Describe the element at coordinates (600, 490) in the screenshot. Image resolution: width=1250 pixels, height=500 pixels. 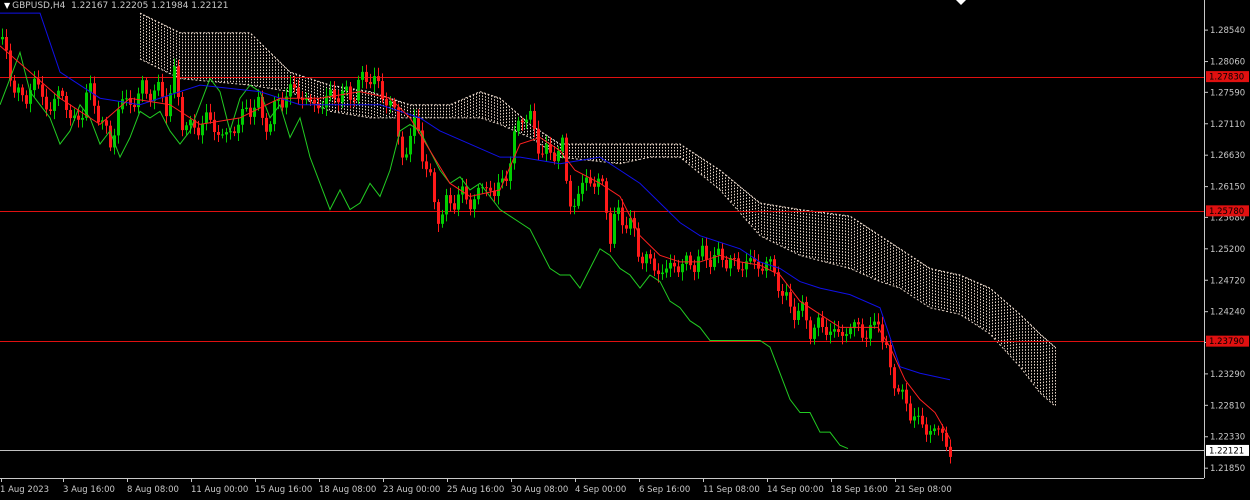
I see `time-tick-label: 4 Sep 00:00` at that location.